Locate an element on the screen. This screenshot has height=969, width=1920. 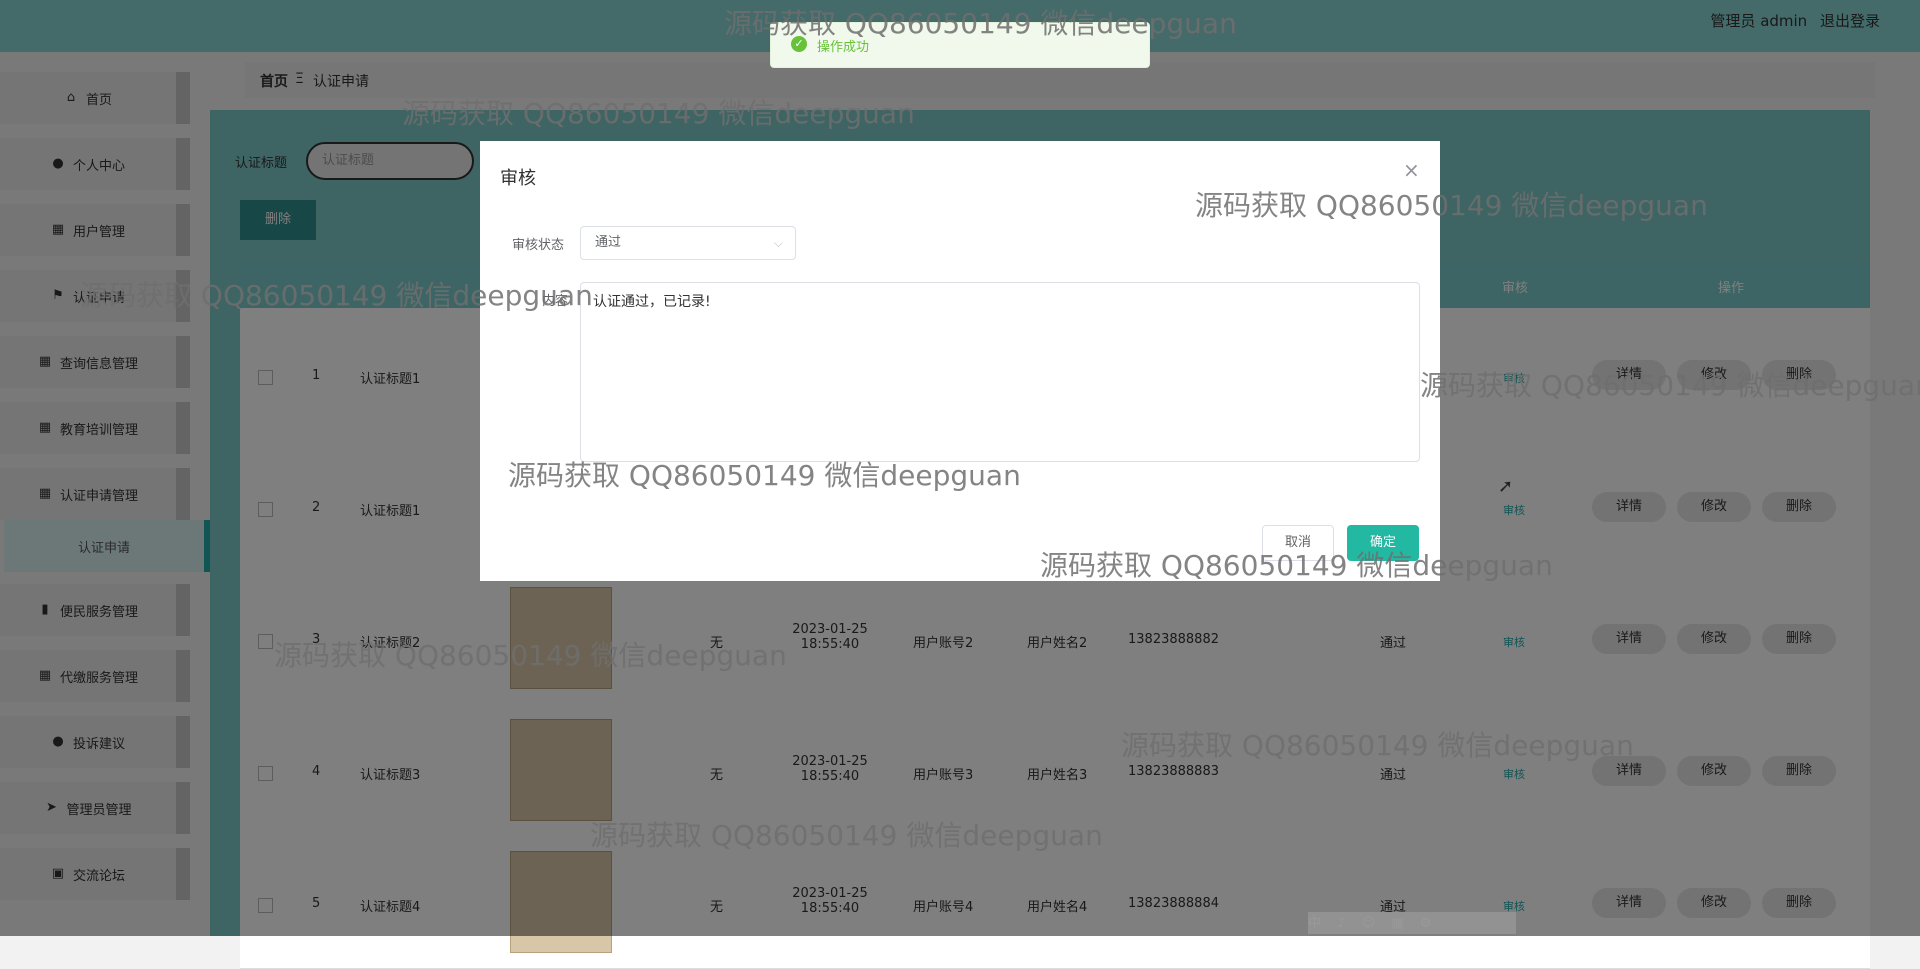
chevron-down-icon: ⌵ is located at coordinates (778, 243).